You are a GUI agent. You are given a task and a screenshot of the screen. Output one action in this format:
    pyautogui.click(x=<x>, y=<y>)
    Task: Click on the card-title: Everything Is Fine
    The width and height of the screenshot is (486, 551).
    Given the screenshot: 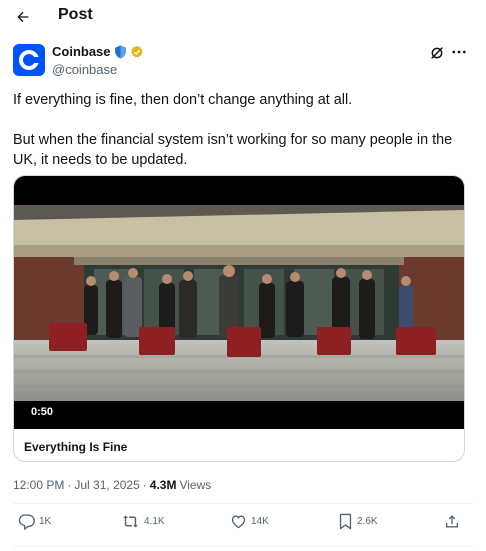 What is the action you would take?
    pyautogui.click(x=75, y=447)
    